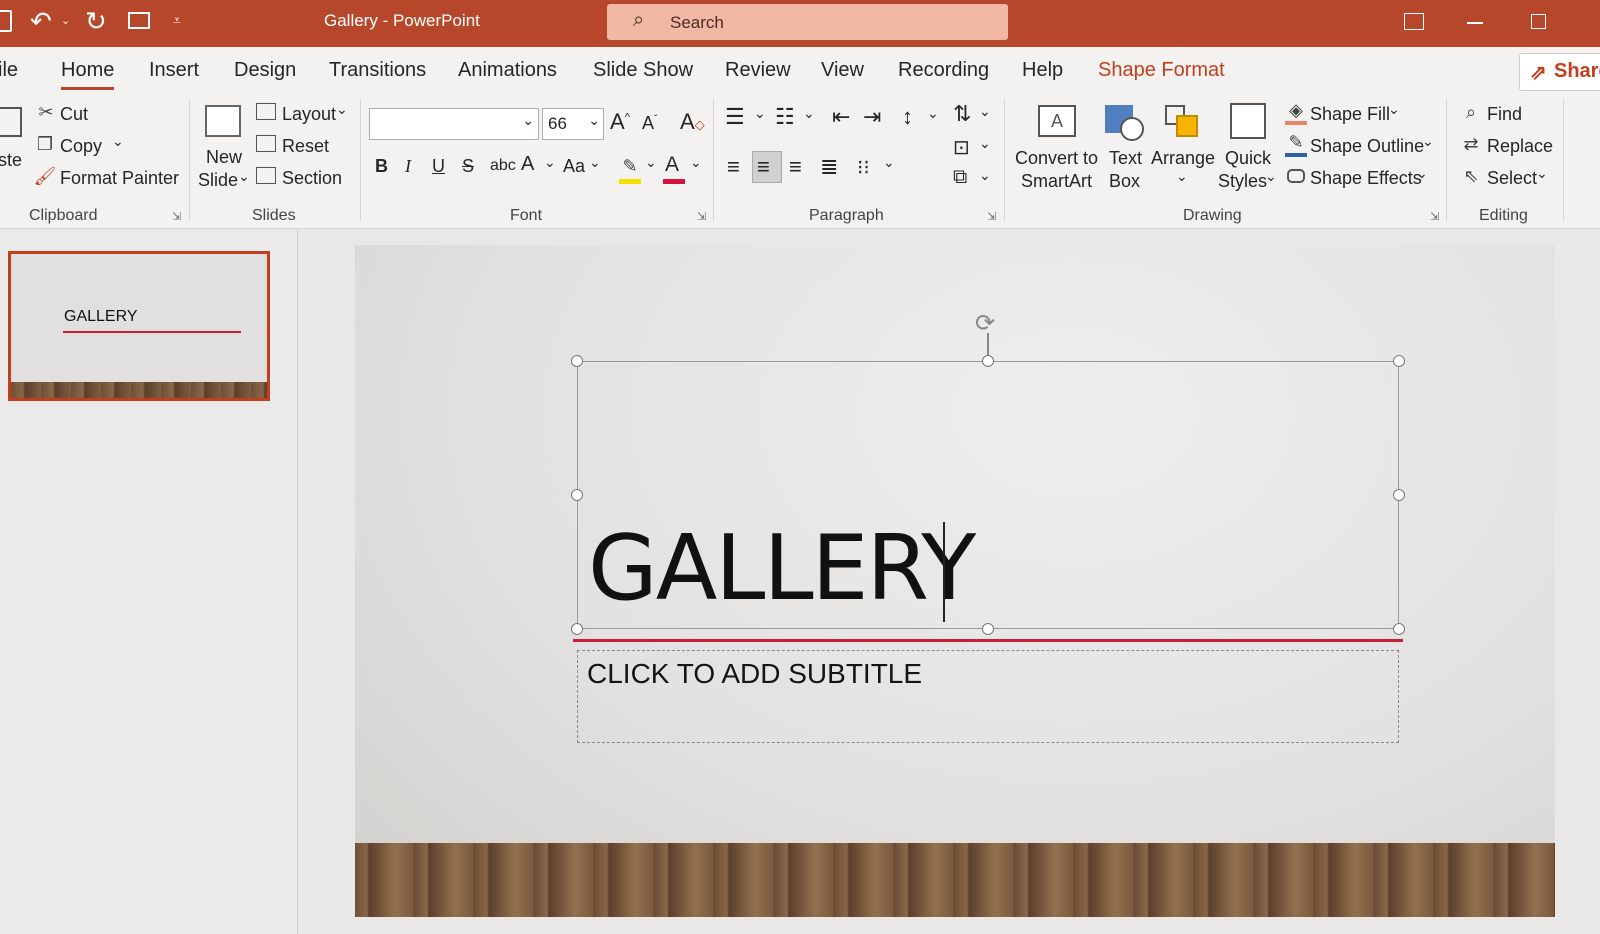 Image resolution: width=1600 pixels, height=934 pixels. What do you see at coordinates (81, 146) in the screenshot?
I see `copy-button: Copy` at bounding box center [81, 146].